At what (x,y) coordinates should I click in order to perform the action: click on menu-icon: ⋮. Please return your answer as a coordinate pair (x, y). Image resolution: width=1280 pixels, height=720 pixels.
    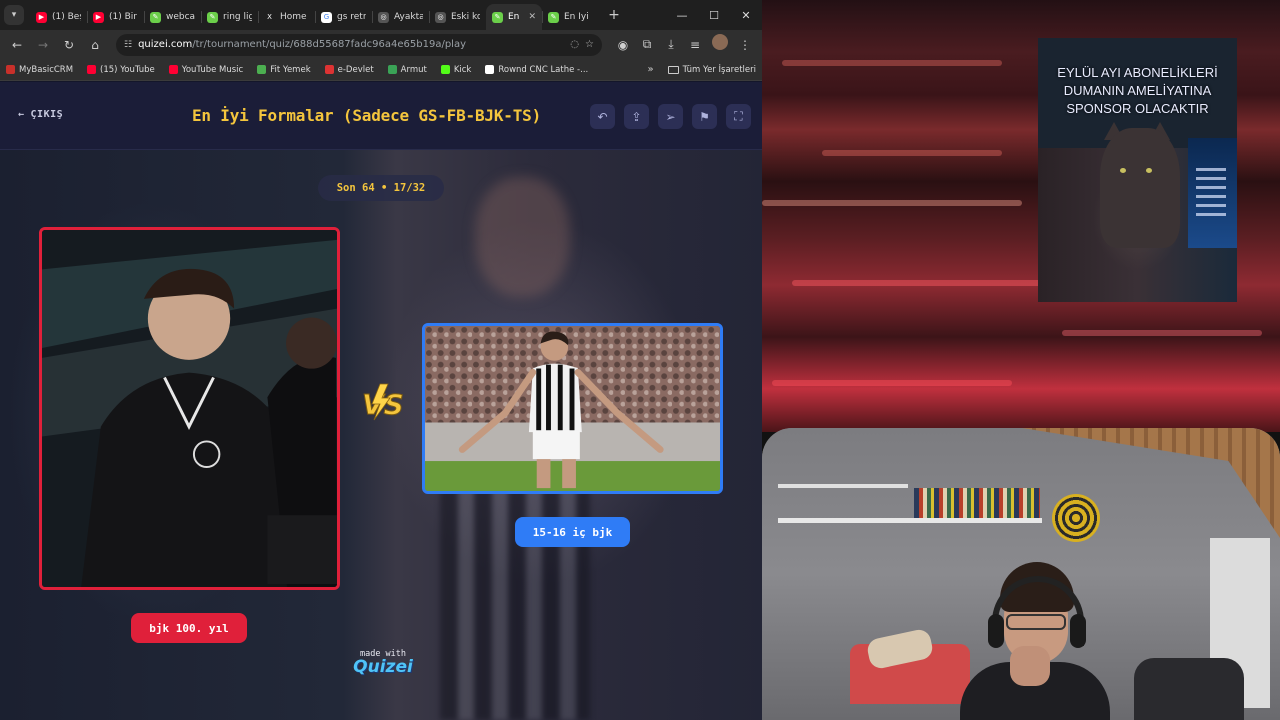
    Looking at the image, I should click on (745, 45).